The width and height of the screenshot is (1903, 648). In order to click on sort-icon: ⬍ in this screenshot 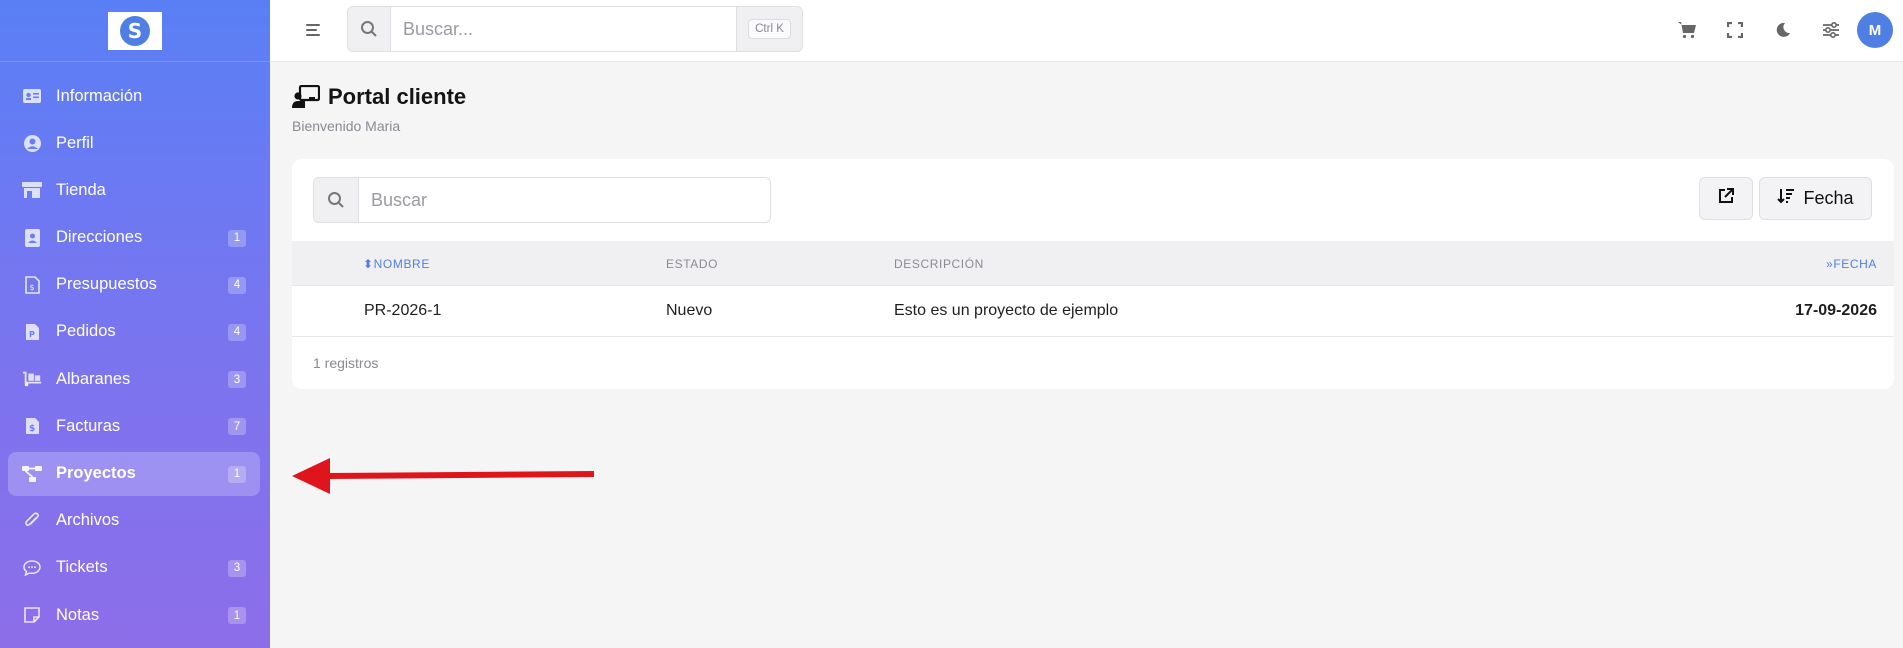, I will do `click(368, 264)`.